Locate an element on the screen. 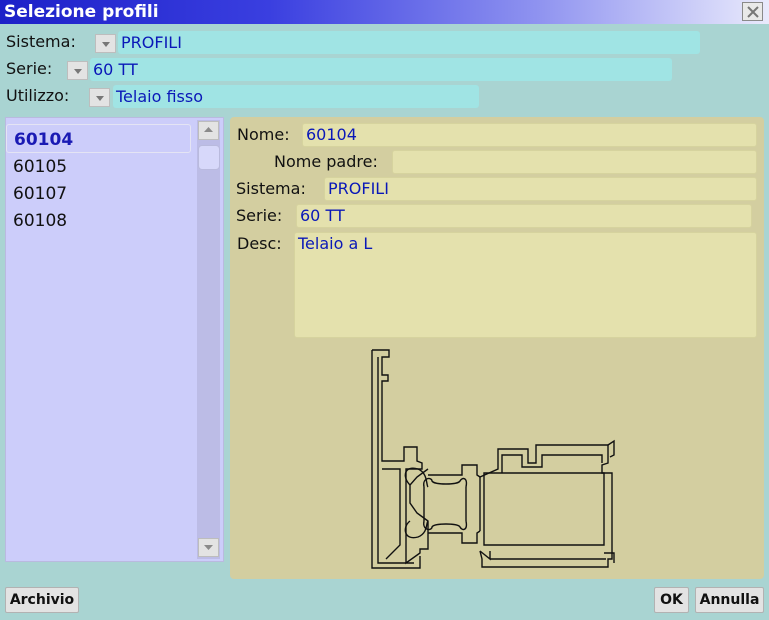  serie-select: 60 TT is located at coordinates (381, 69).